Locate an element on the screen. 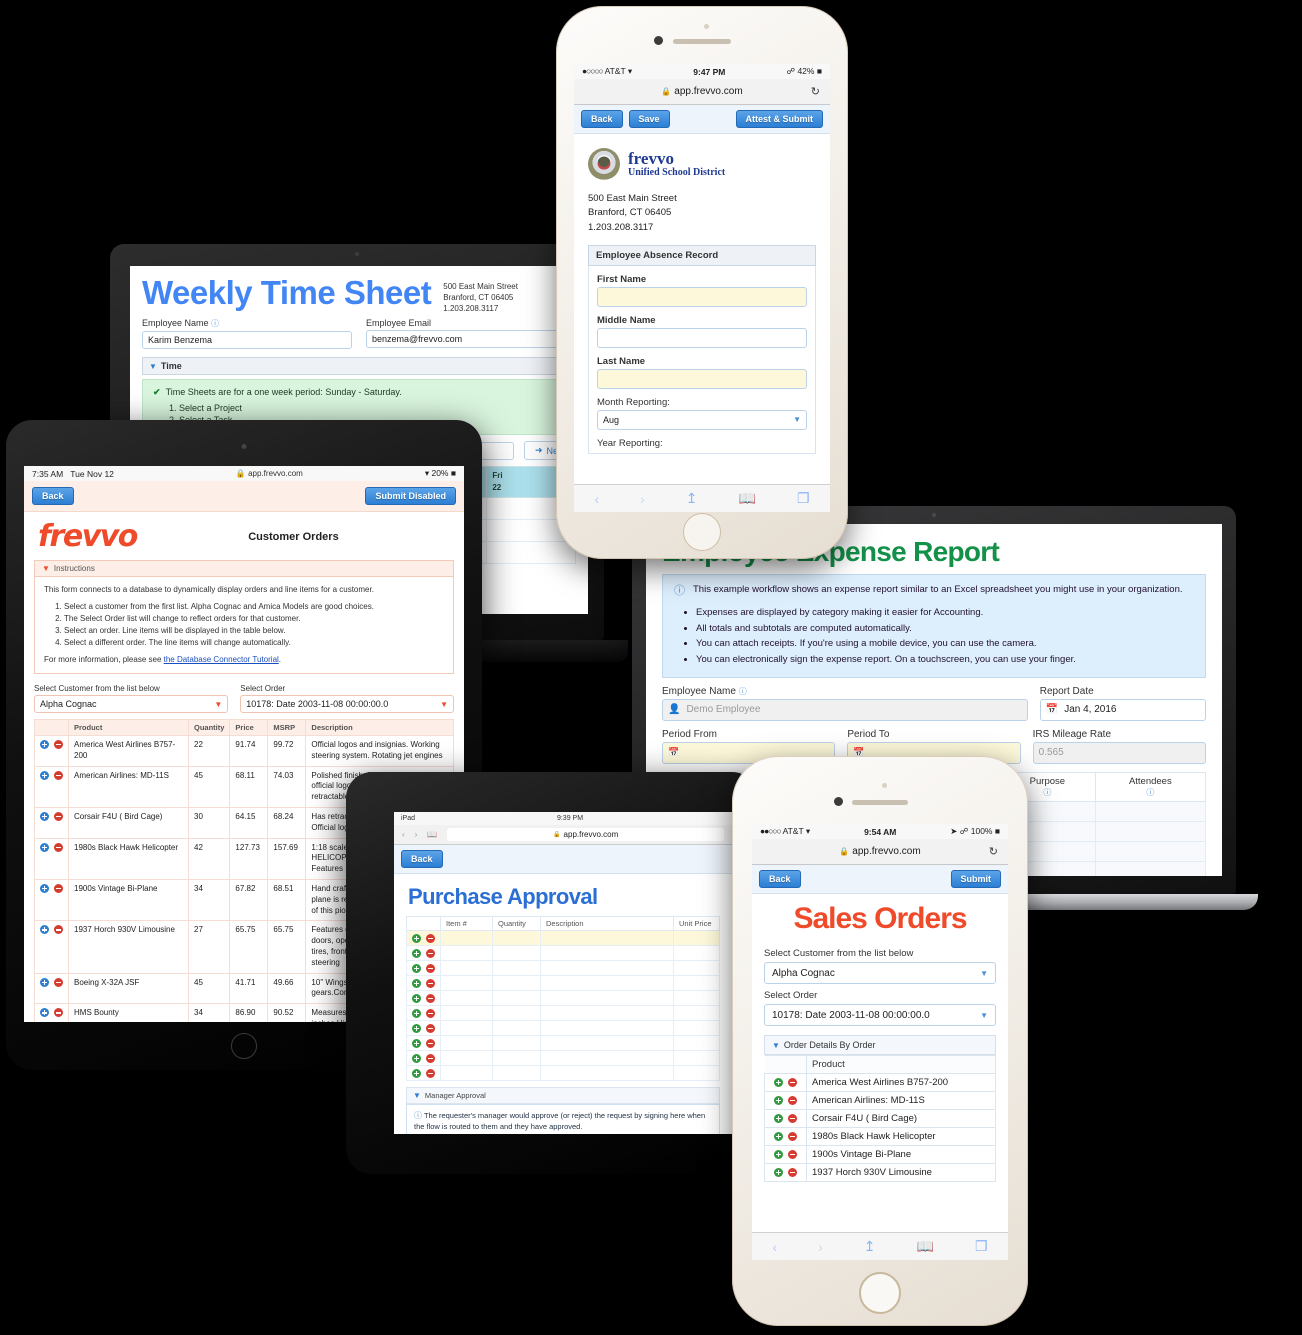 The image size is (1302, 1335). attest-submit-button: Attest & Submit is located at coordinates (779, 119).